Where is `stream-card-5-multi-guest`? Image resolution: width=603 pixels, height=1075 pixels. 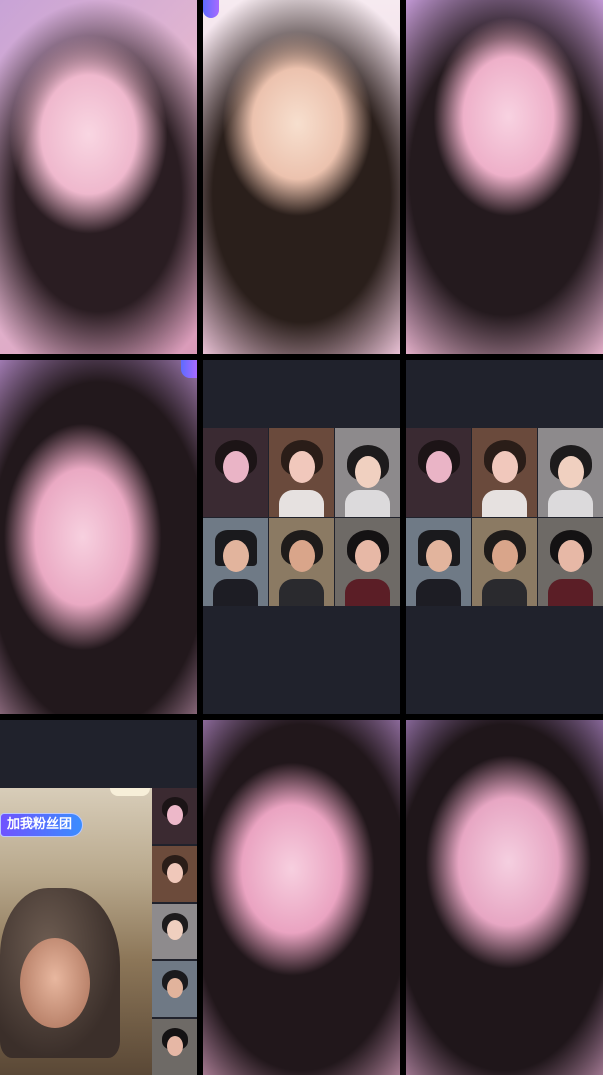 stream-card-5-multi-guest is located at coordinates (301, 537).